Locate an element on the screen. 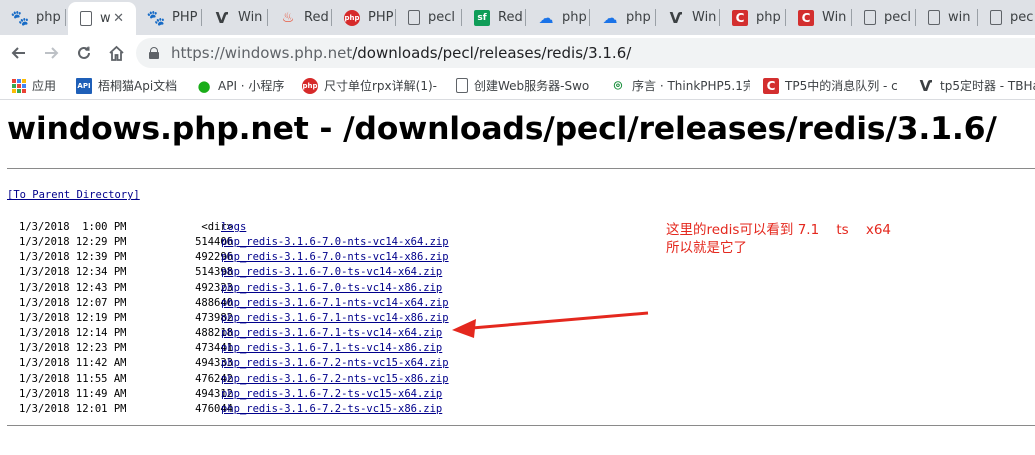 Image resolution: width=1035 pixels, height=455 pixels. entry-size: 473982 is located at coordinates (214, 317).